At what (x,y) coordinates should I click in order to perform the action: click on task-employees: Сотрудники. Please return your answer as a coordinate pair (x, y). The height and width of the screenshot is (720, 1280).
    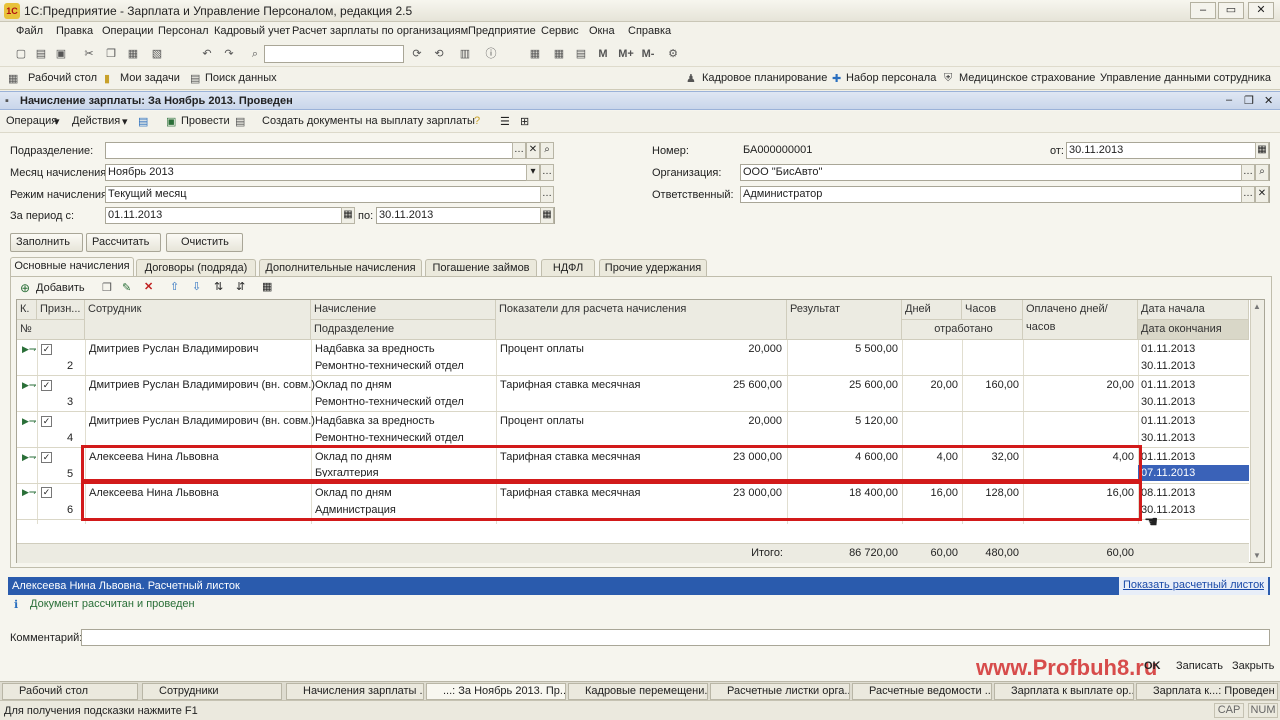
    Looking at the image, I should click on (212, 691).